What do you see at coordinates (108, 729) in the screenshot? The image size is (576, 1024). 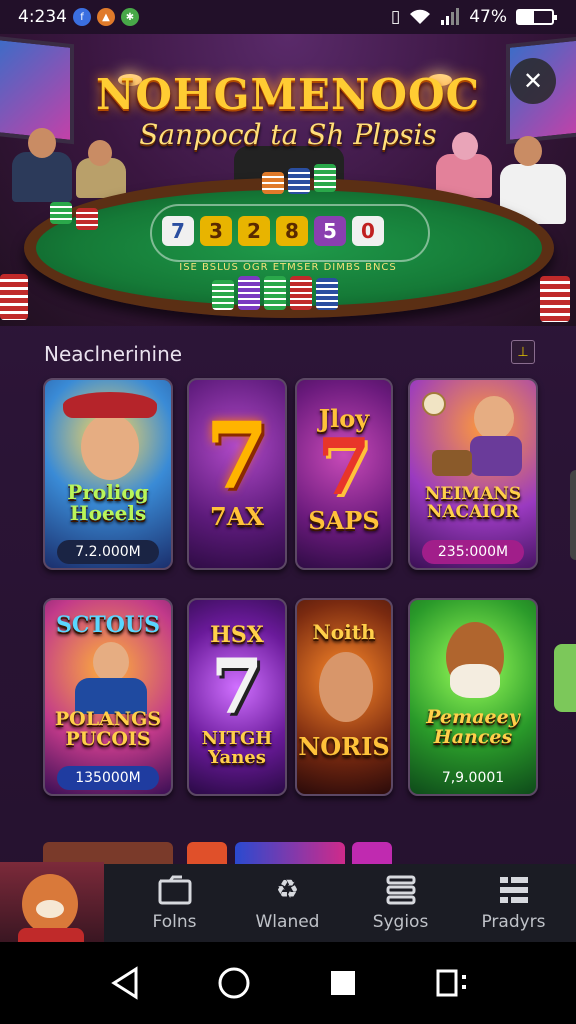 I see `game-name: POLANGS PUCOIS` at bounding box center [108, 729].